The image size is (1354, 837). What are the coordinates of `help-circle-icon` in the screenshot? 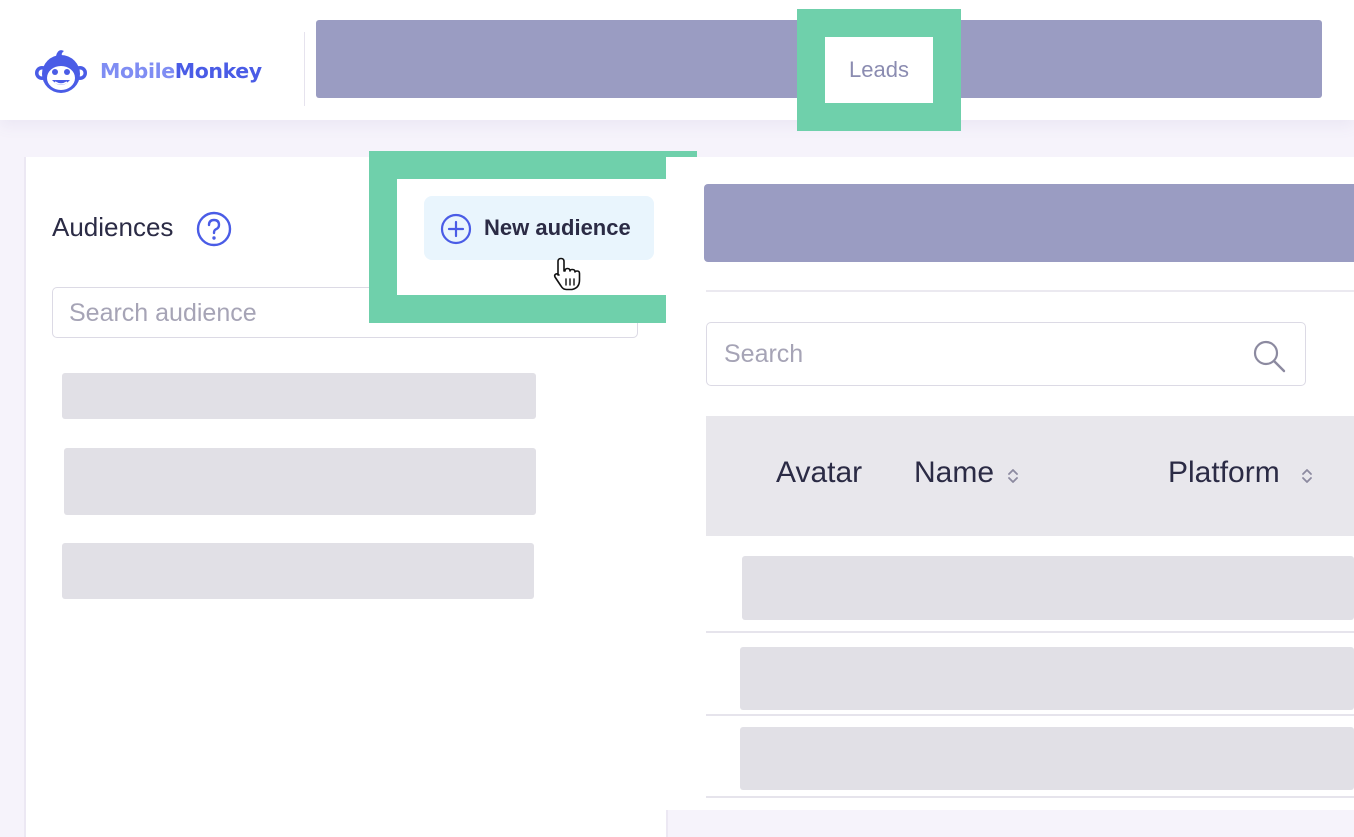 It's located at (214, 229).